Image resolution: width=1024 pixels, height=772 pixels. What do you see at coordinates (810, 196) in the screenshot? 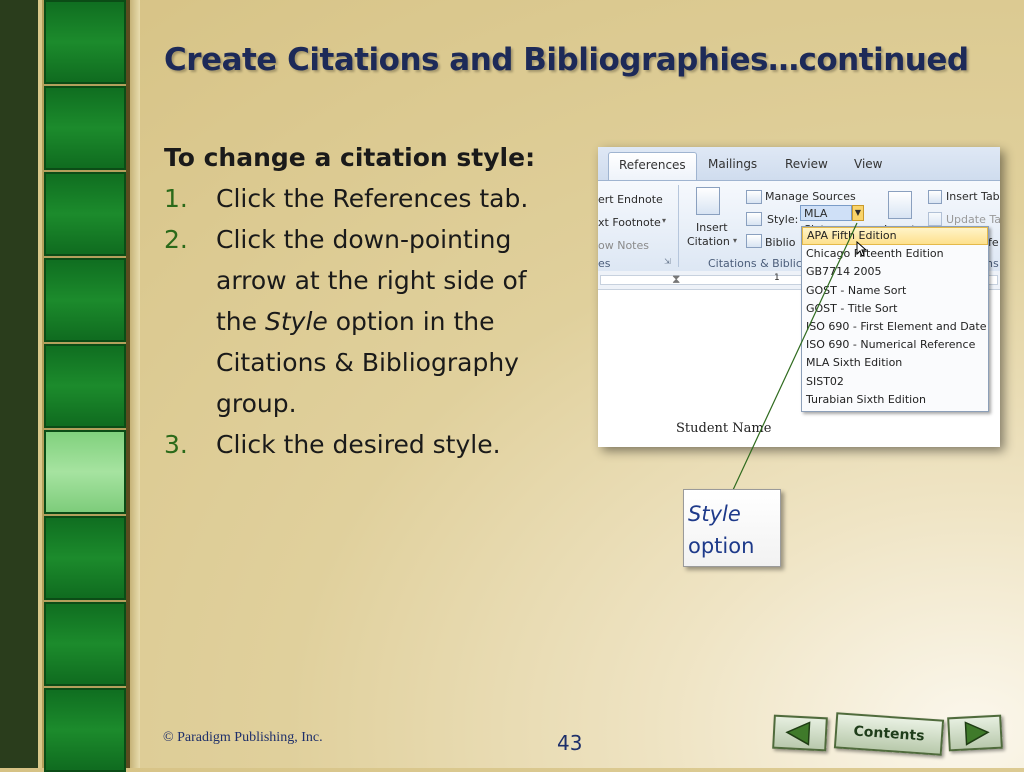
I see `manage-sources-button: Manage Sources` at bounding box center [810, 196].